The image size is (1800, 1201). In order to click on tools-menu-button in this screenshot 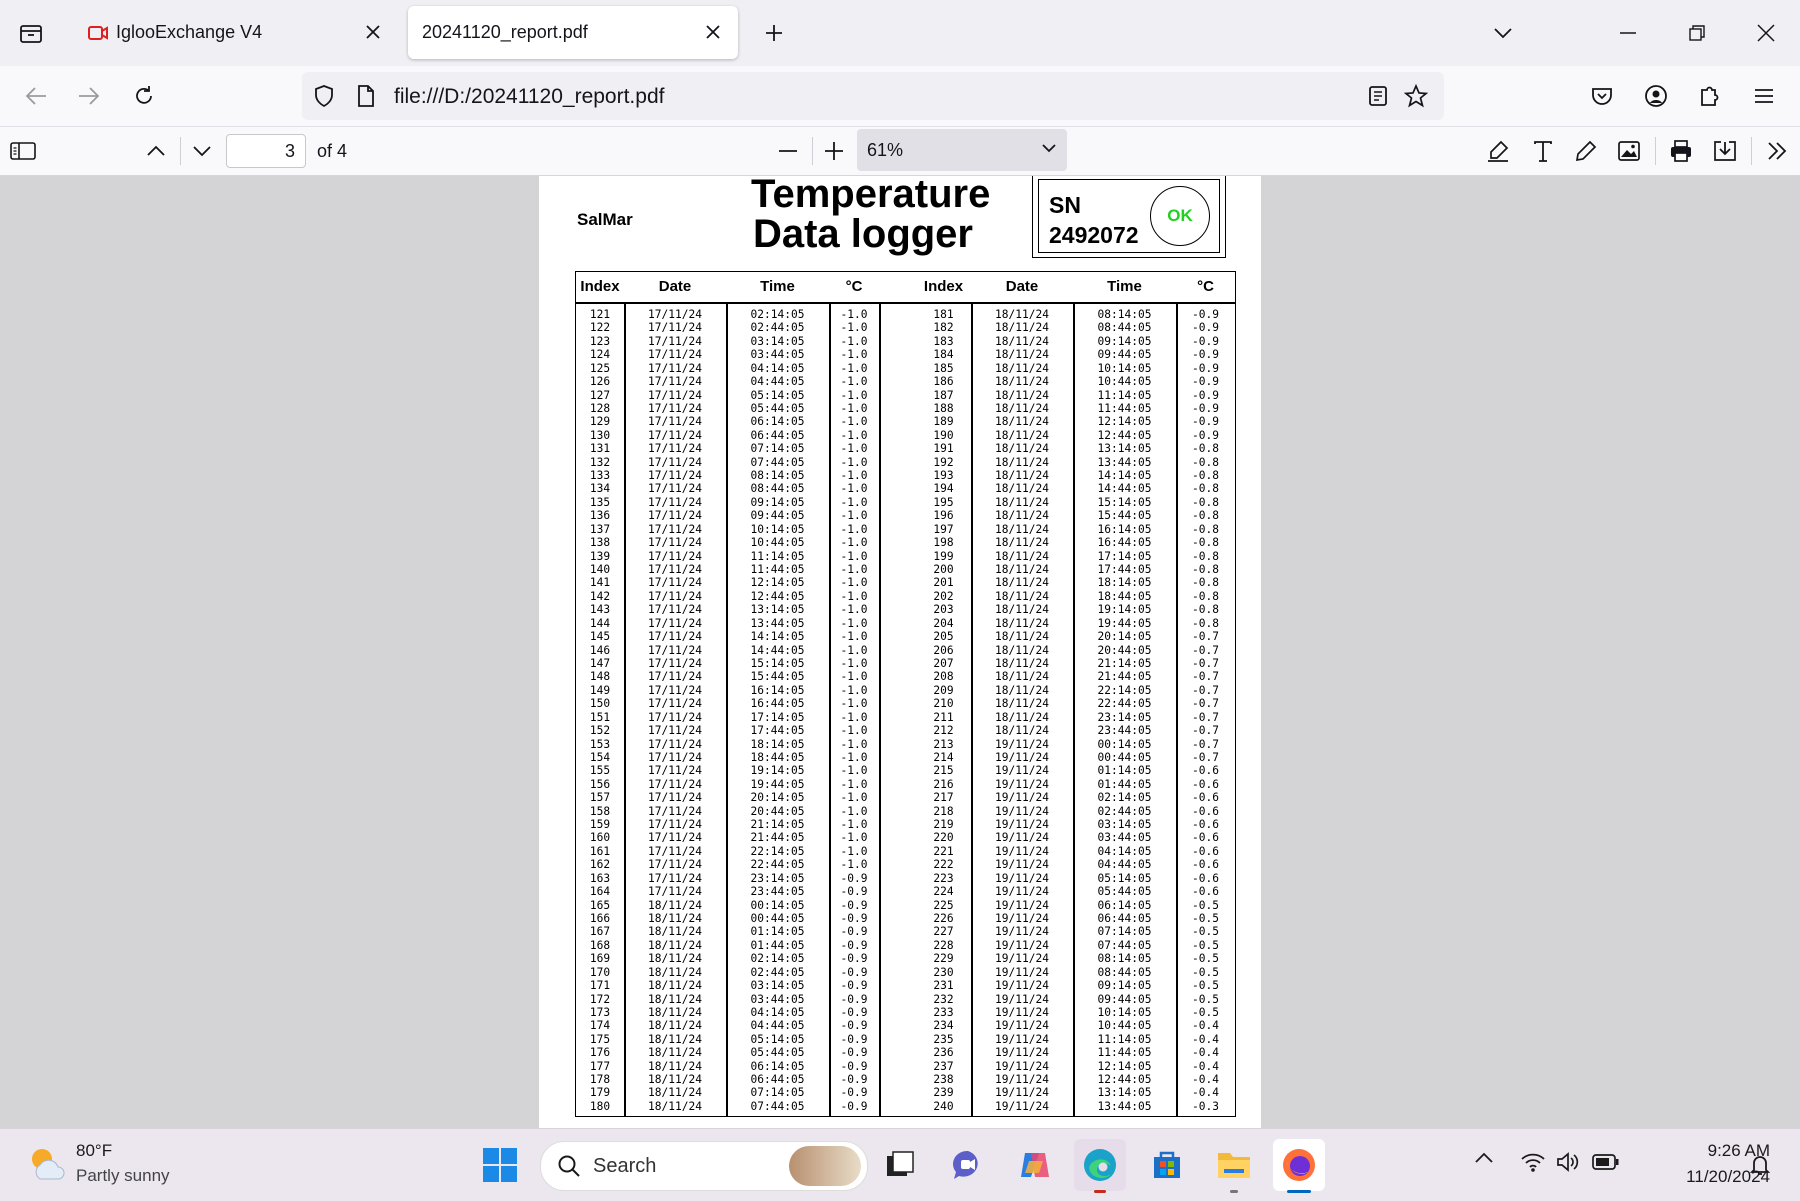, I will do `click(1777, 151)`.